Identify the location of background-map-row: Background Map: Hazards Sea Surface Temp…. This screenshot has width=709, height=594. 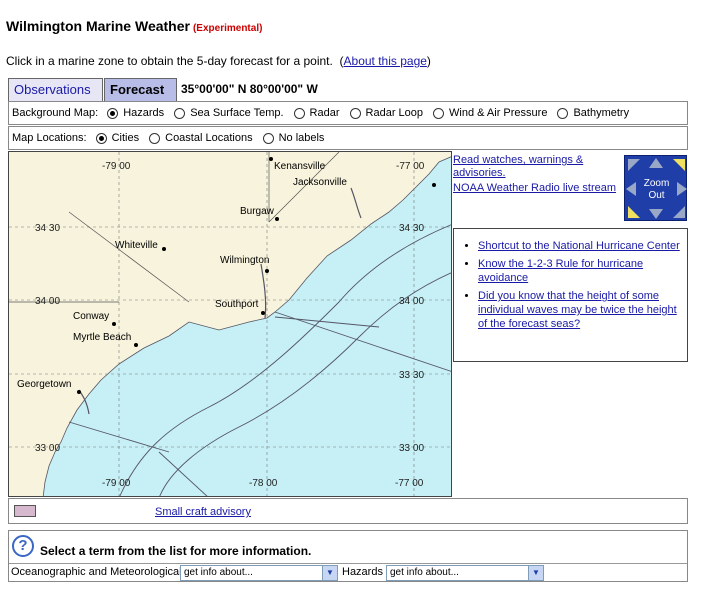
(348, 113).